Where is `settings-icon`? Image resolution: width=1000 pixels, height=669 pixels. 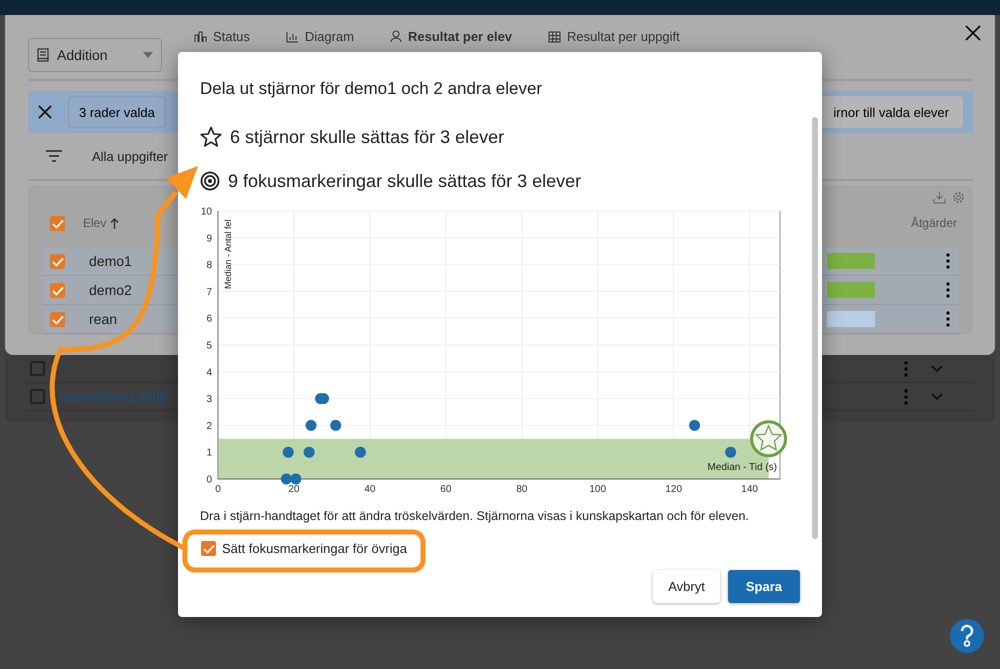 settings-icon is located at coordinates (958, 197).